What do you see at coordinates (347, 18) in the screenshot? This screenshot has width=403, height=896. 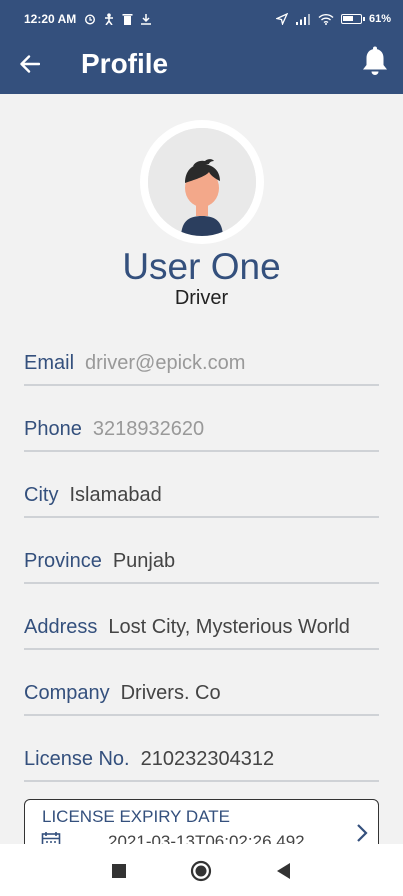 I see `battery-level` at bounding box center [347, 18].